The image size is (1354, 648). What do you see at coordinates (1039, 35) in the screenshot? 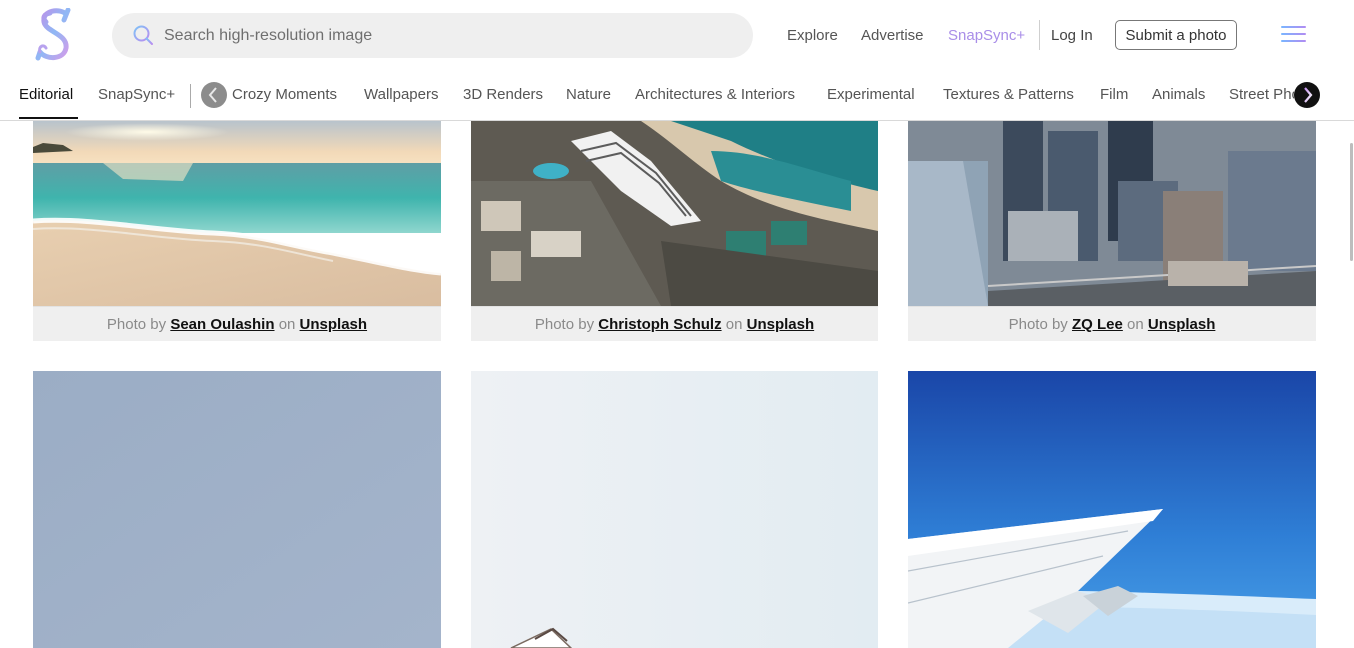
I see `nav-divider` at bounding box center [1039, 35].